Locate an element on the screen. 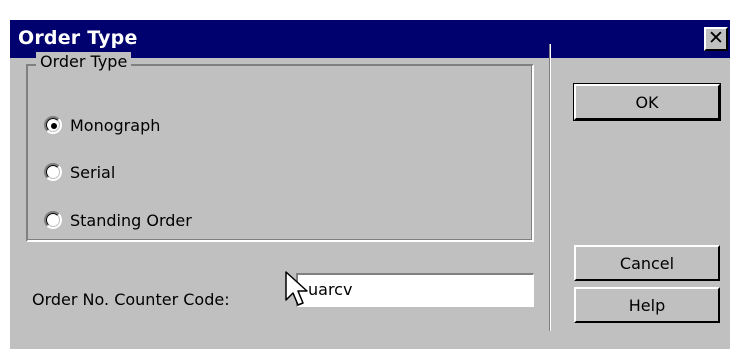  help-button: Help is located at coordinates (647, 305).